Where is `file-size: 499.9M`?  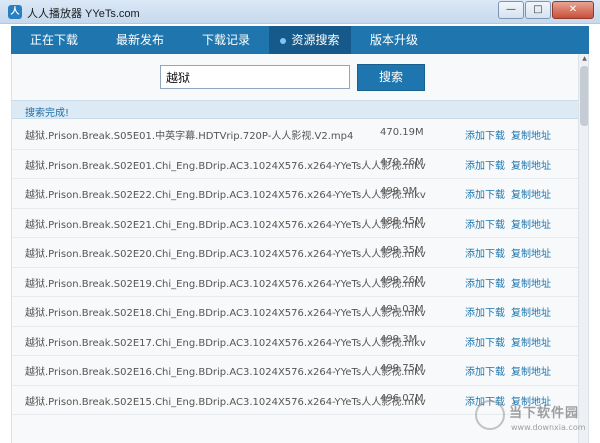 file-size: 499.9M is located at coordinates (399, 191).